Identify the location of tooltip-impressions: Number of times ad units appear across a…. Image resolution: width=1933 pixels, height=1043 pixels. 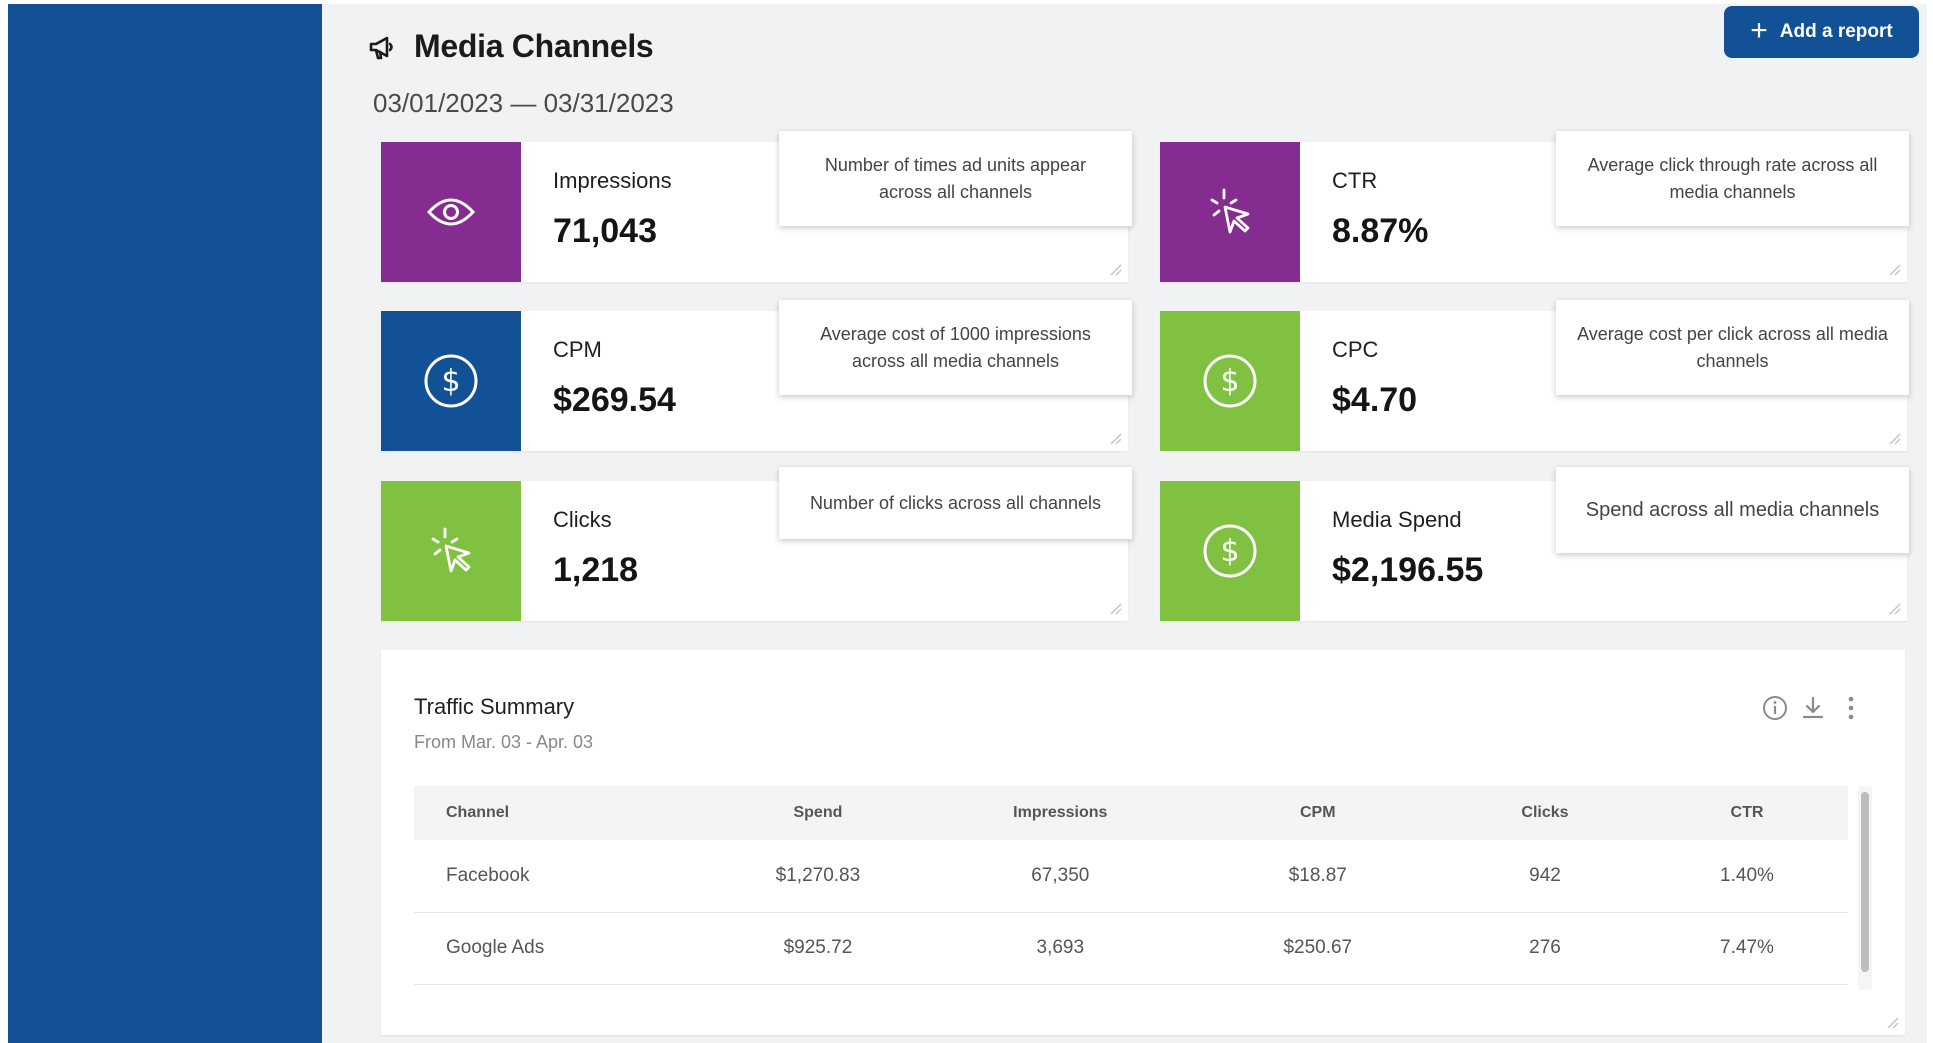
(955, 178).